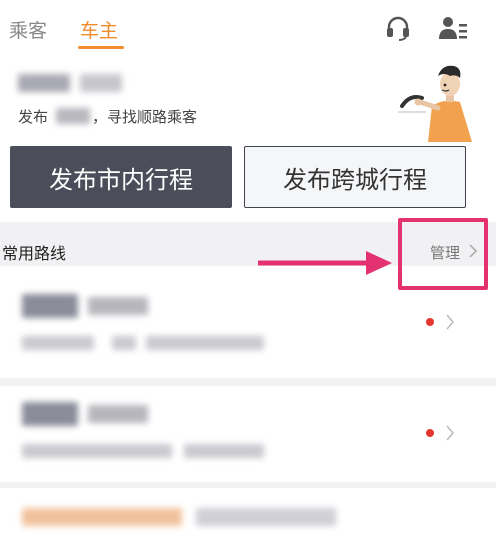 This screenshot has height=553, width=496. I want to click on redacted-text, so click(73, 116).